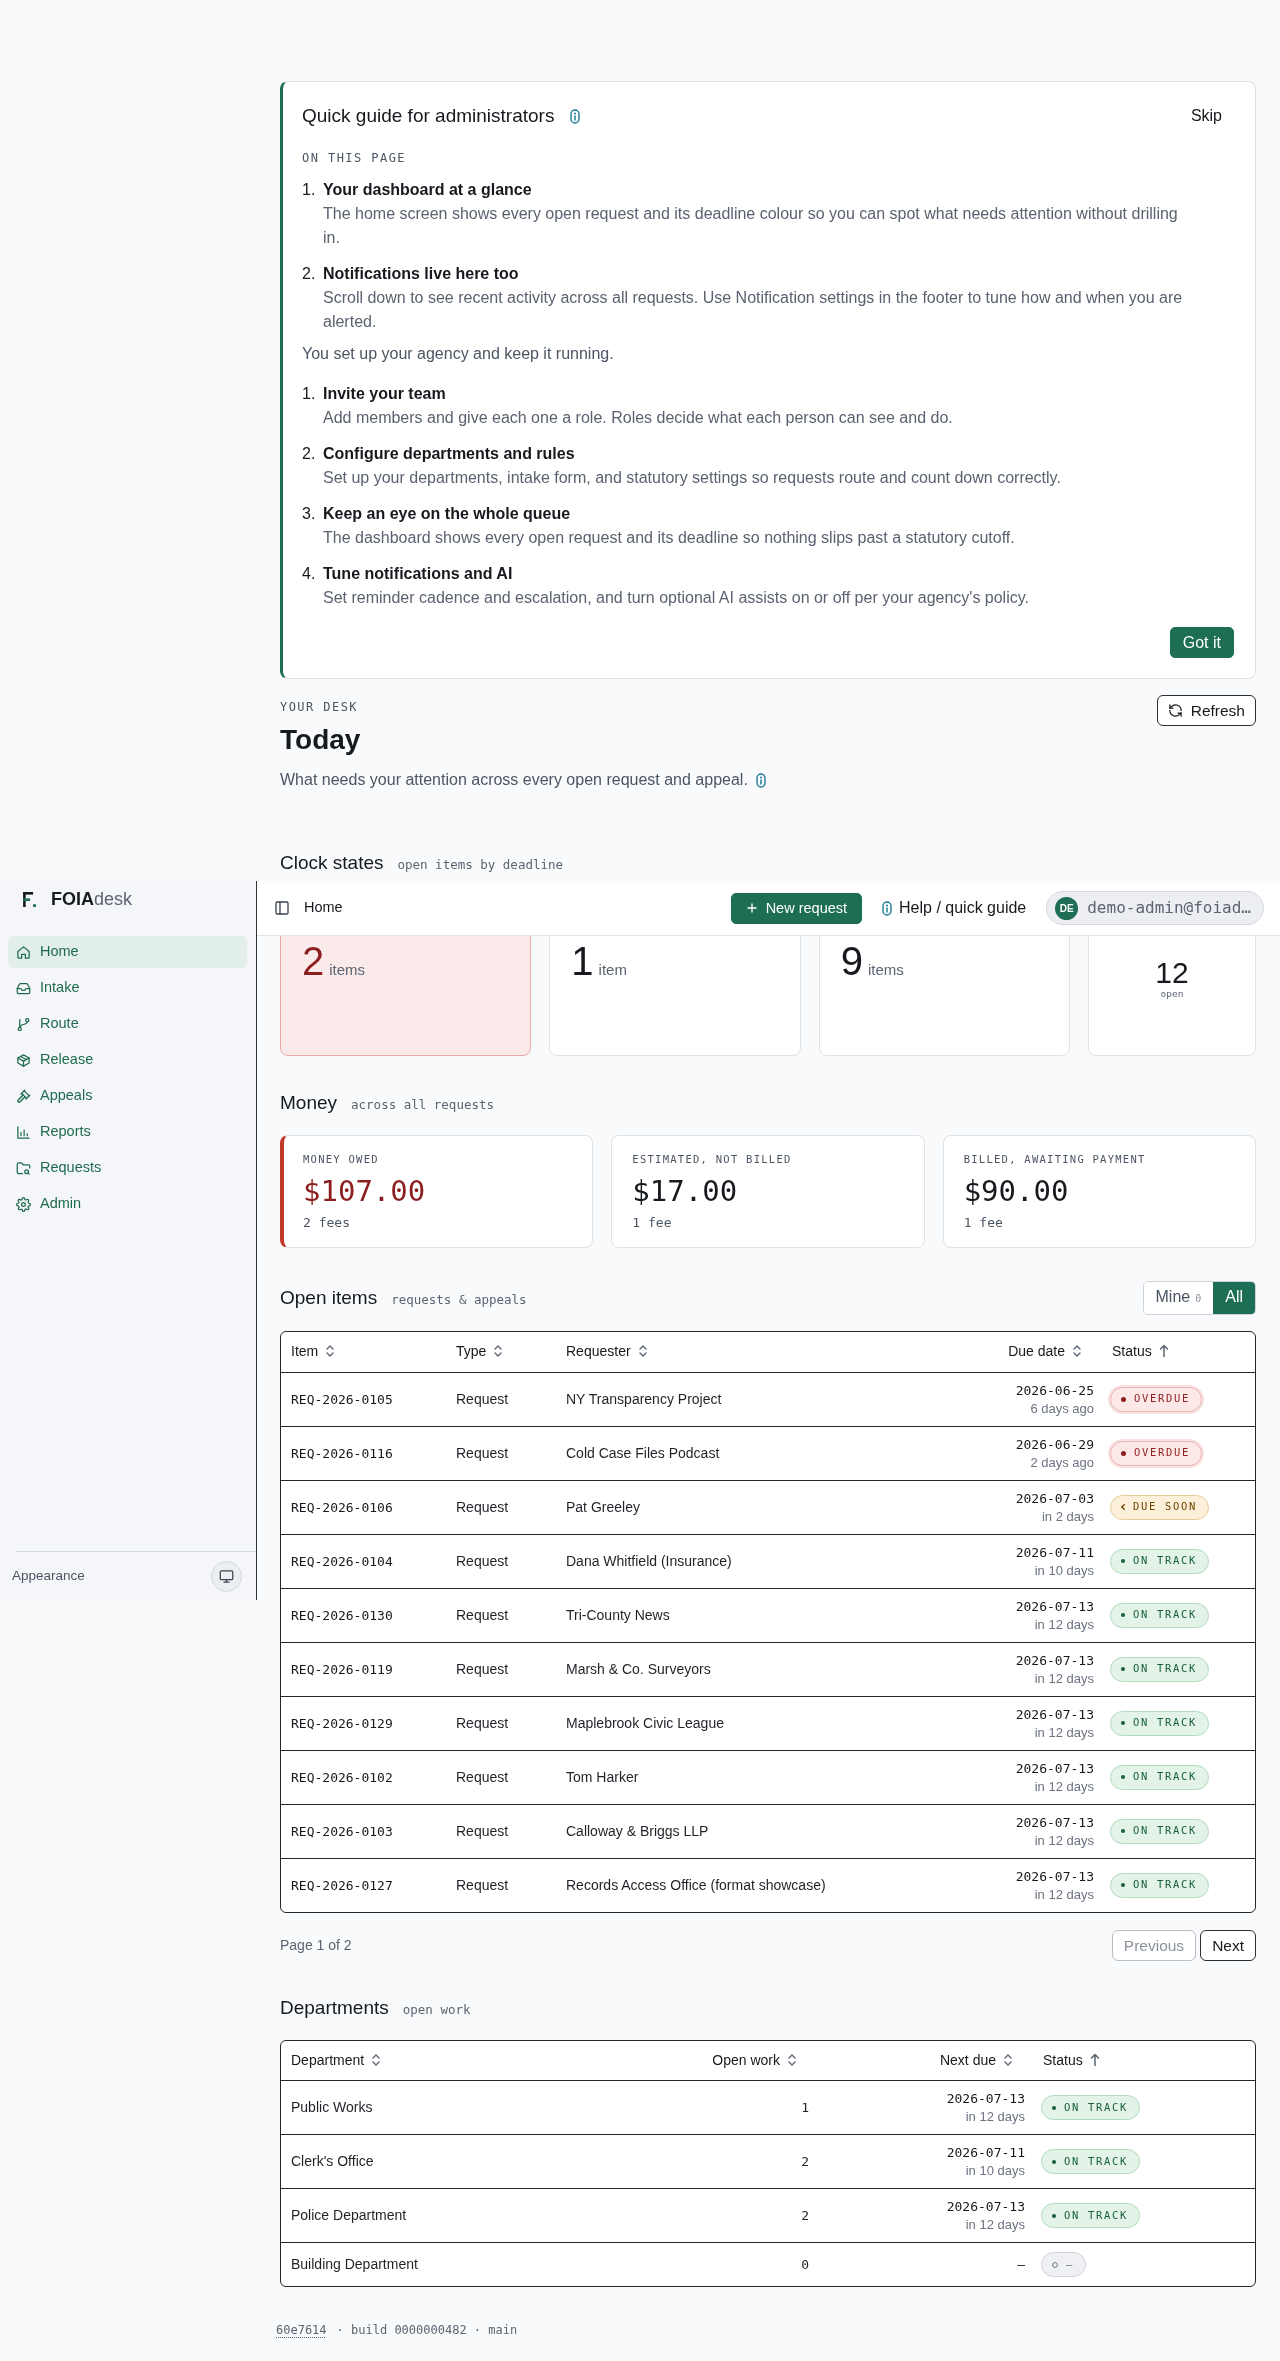 The width and height of the screenshot is (1280, 2361). I want to click on got-it-button: Got it, so click(1201, 642).